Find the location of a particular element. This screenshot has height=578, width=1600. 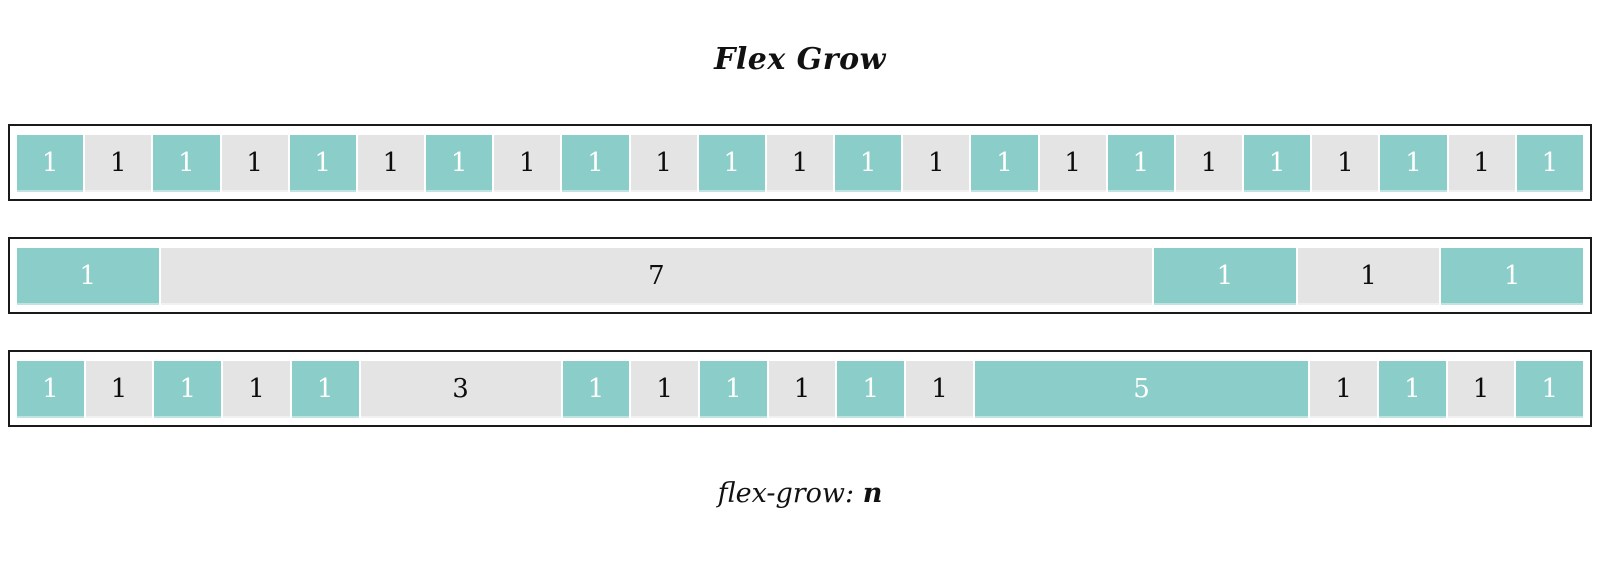

flex-item: 5 is located at coordinates (1141, 388).